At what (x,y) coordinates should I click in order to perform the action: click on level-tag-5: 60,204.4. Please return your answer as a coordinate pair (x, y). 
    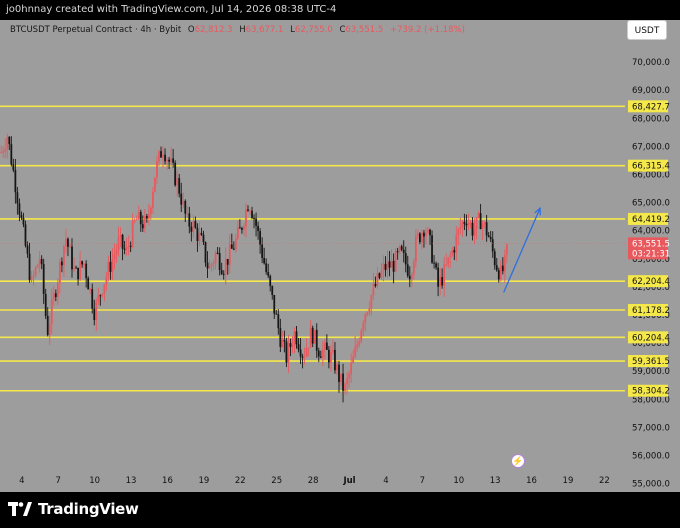
    Looking at the image, I should click on (649, 337).